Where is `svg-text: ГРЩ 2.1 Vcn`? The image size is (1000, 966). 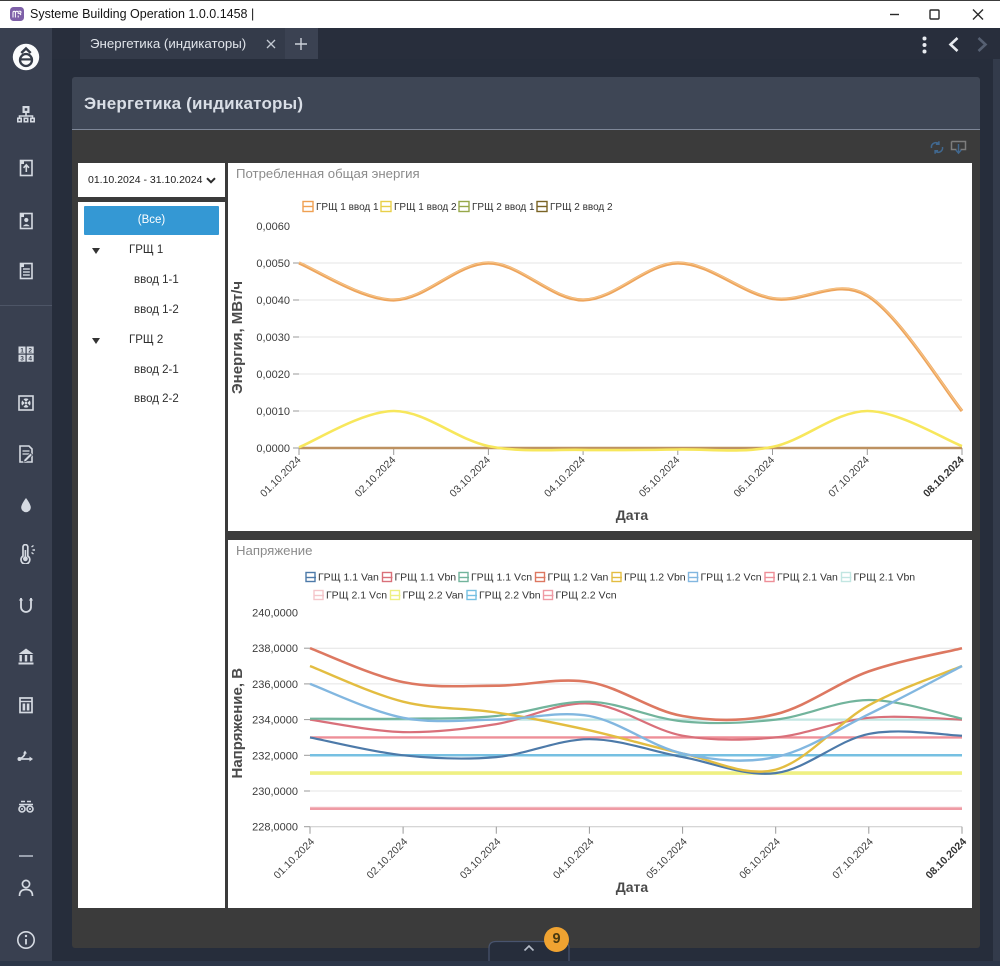
svg-text: ГРЩ 2.1 Vcn is located at coordinates (356, 596).